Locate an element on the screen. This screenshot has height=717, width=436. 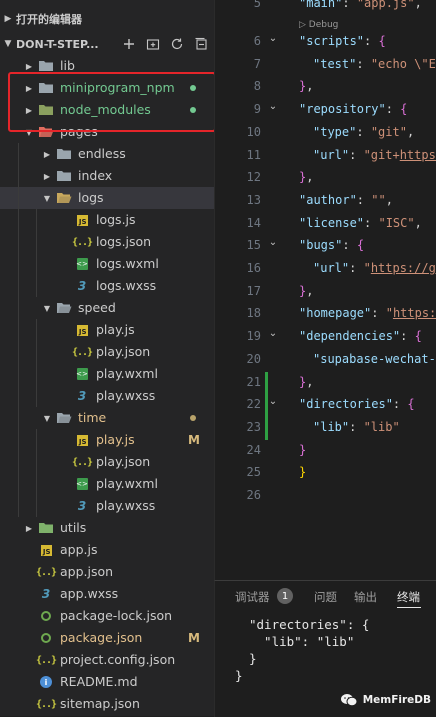
wxss-file-icon: 3 is located at coordinates (46, 594).